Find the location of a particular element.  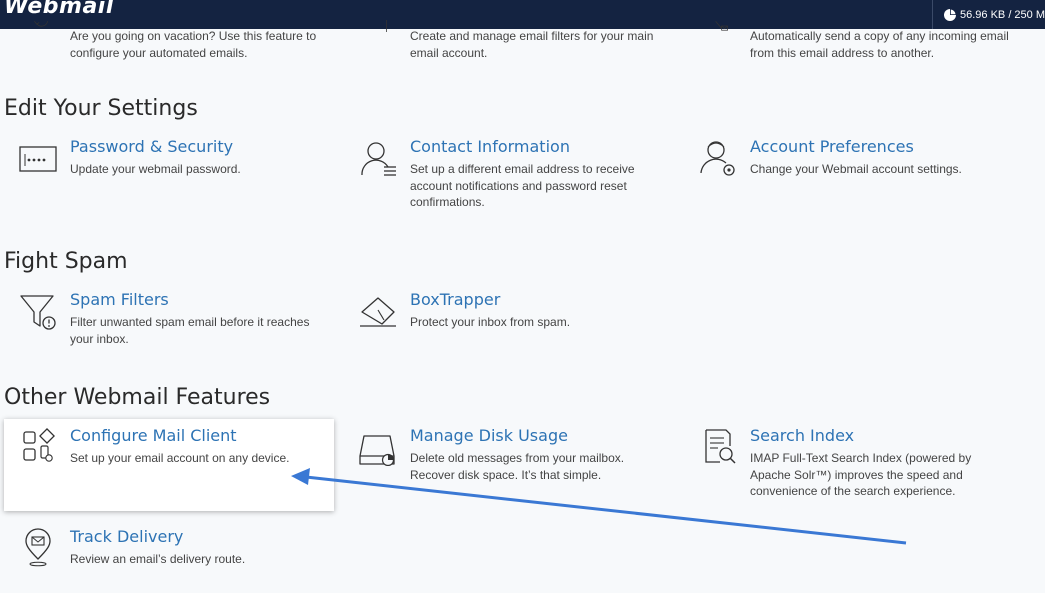

autoresponder-icon is located at coordinates (41, 23).